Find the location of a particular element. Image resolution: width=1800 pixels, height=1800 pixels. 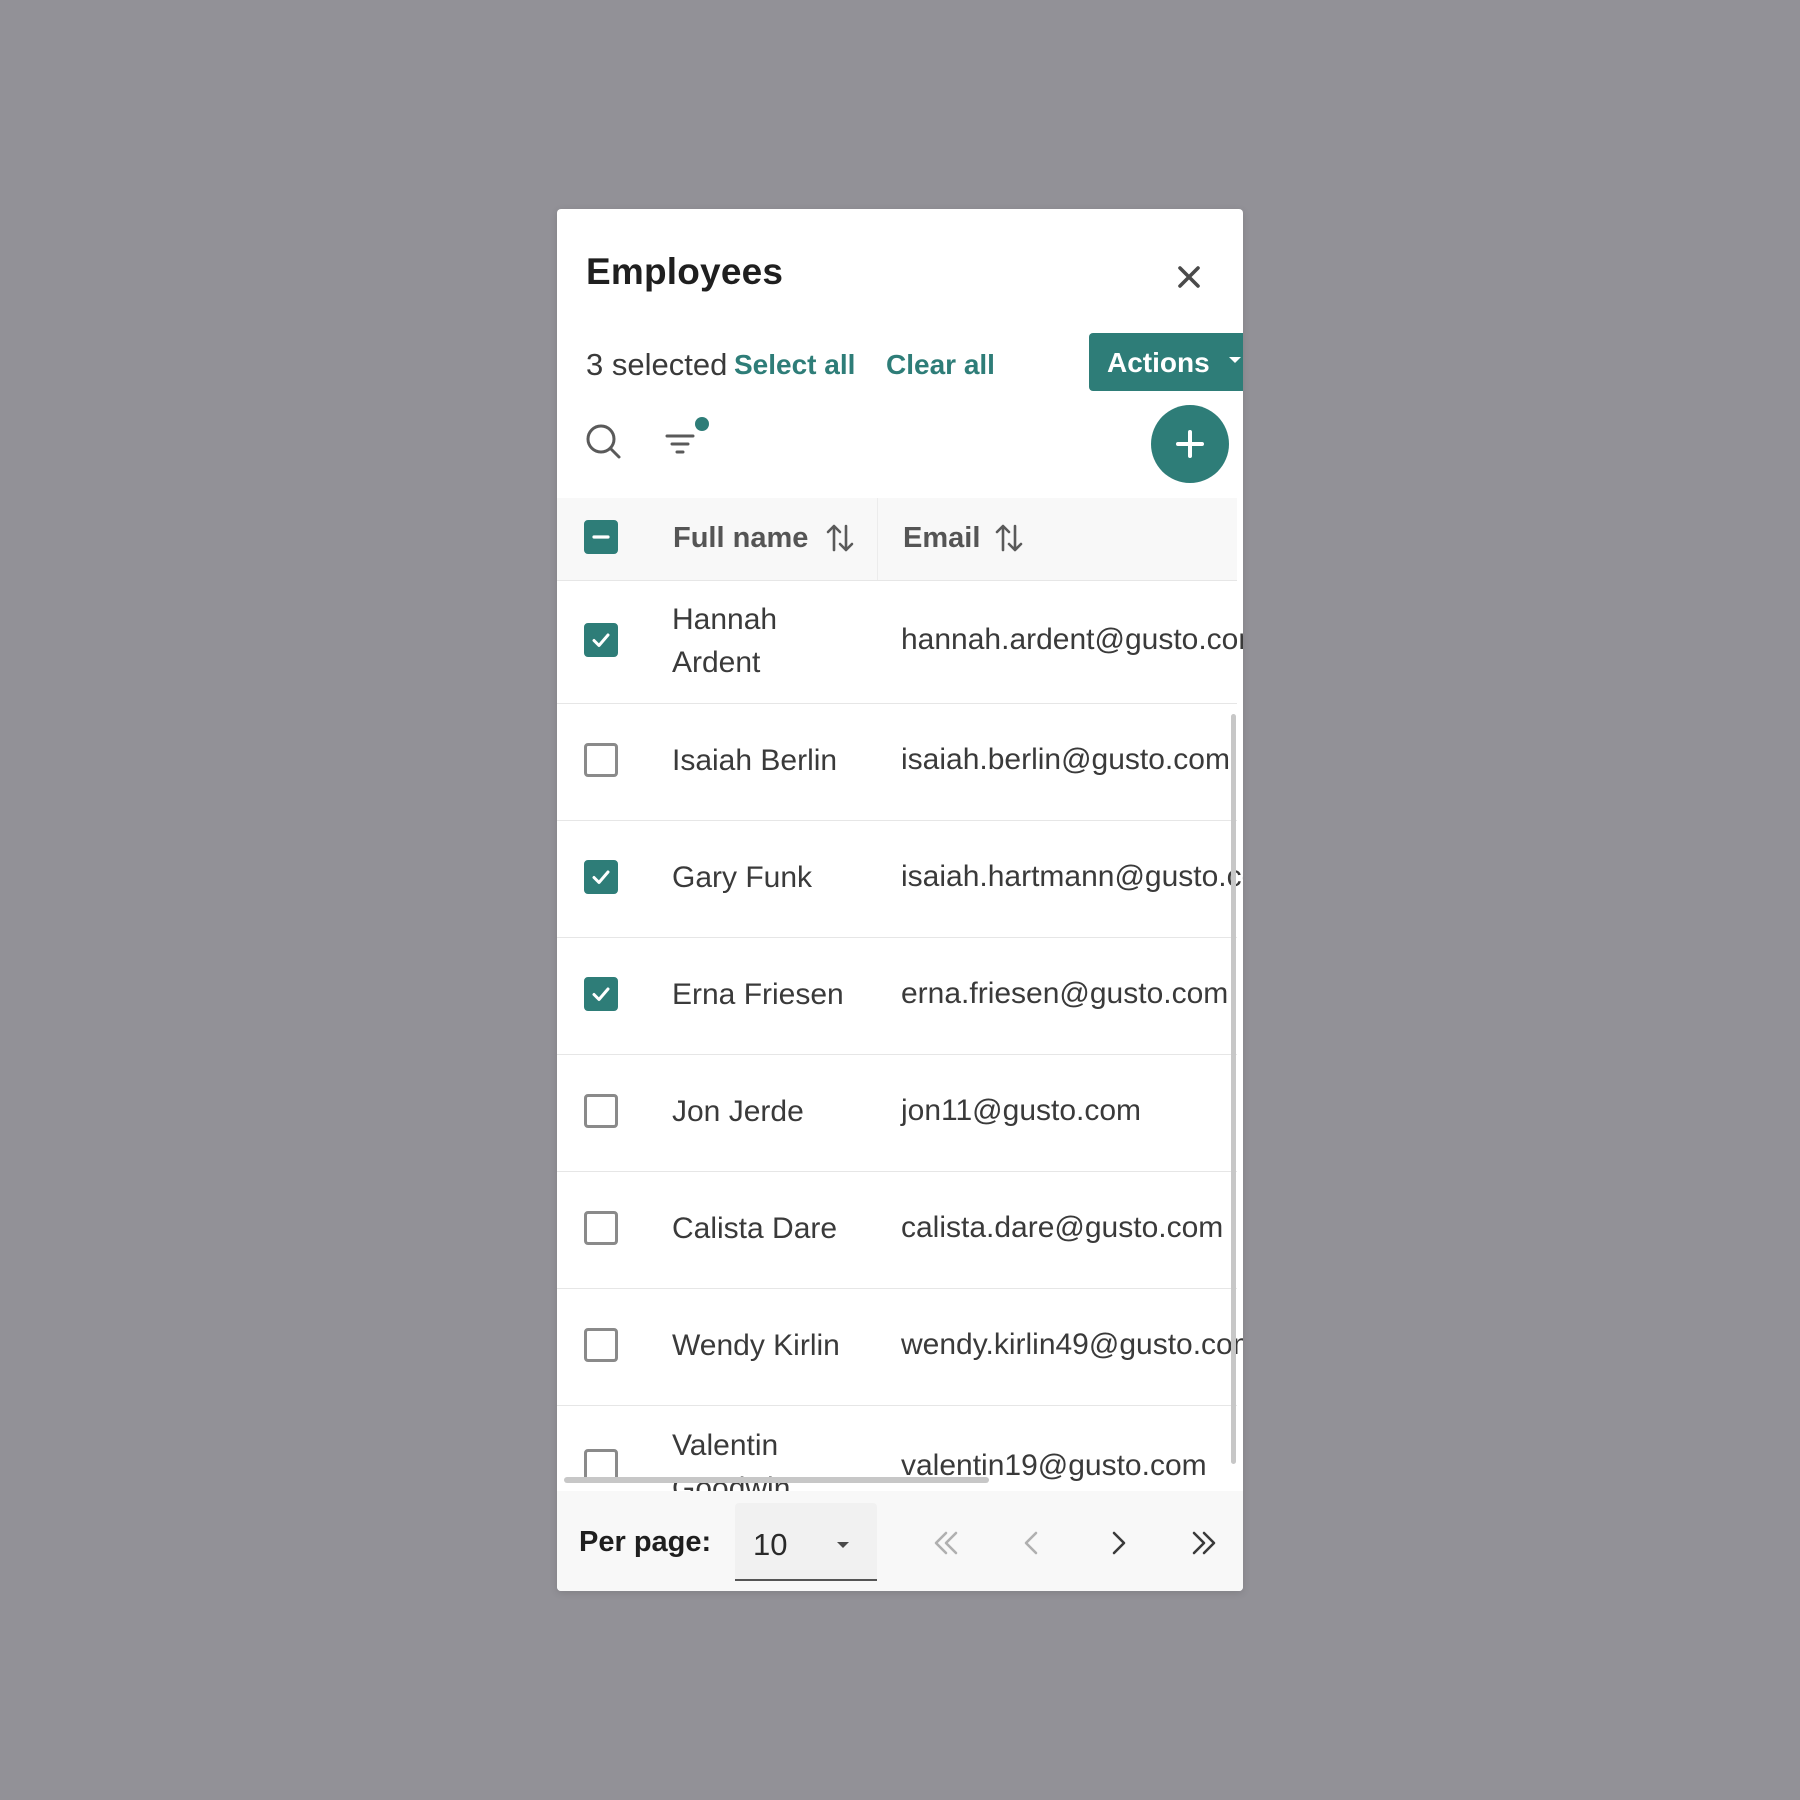

selection-bar: 3 selected Select all Clear all Actions is located at coordinates (914, 363).